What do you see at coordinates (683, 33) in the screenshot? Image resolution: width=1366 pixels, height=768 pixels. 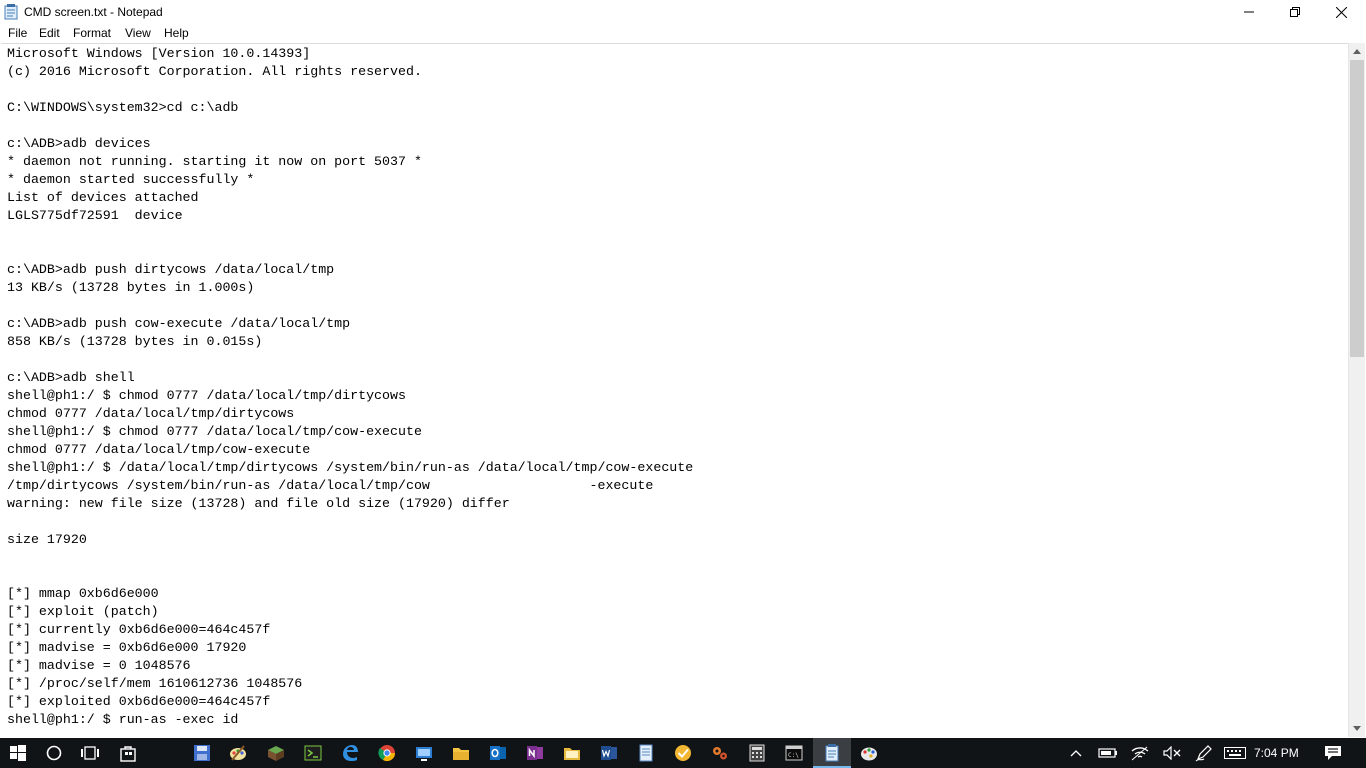 I see `menu-bar: File Edit Format View Help` at bounding box center [683, 33].